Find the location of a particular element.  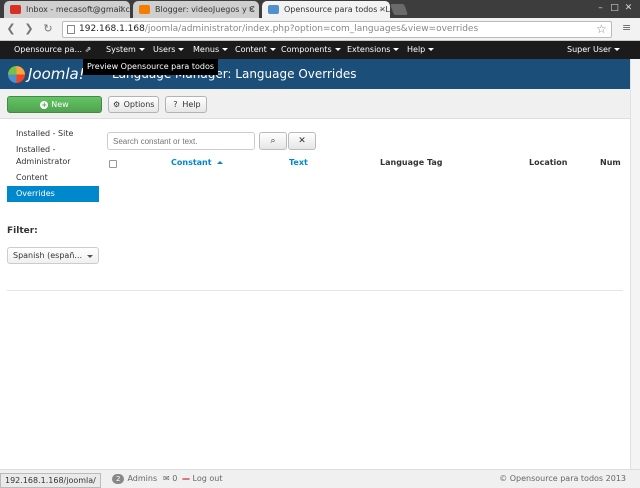

blogger-icon is located at coordinates (144, 9).